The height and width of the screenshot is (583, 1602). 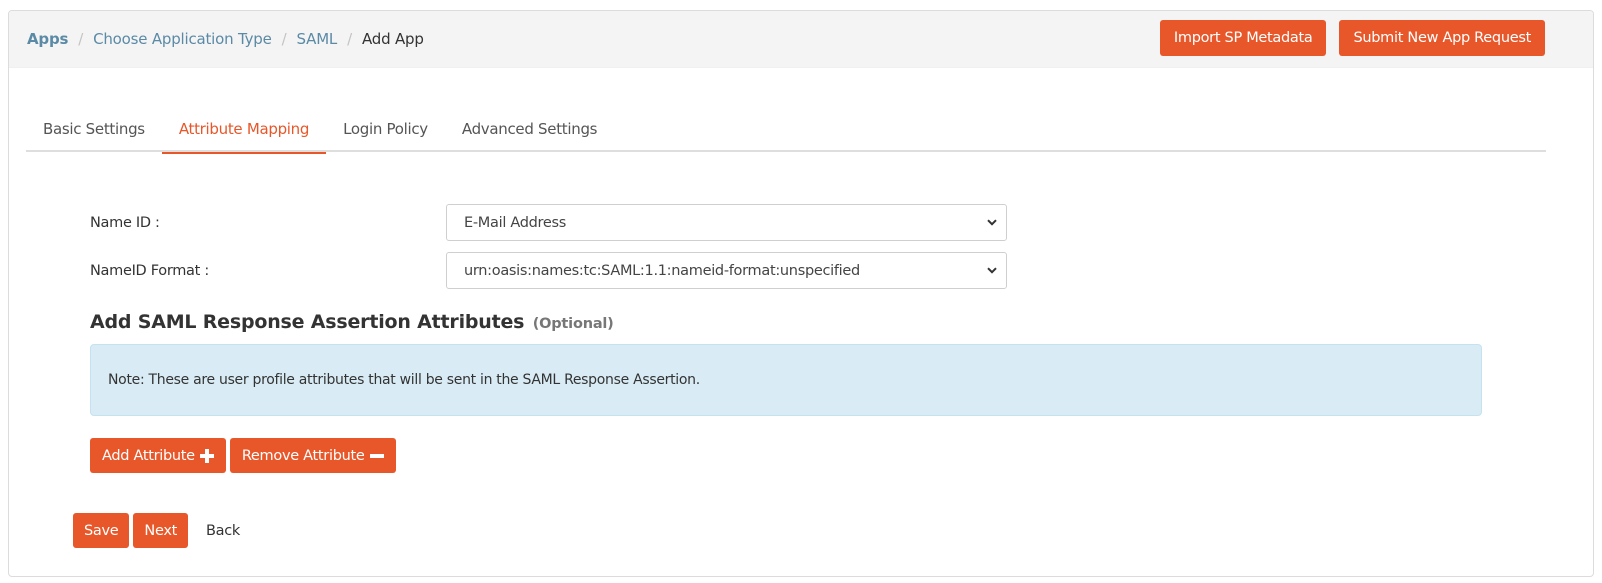 What do you see at coordinates (160, 530) in the screenshot?
I see `next-button: Next` at bounding box center [160, 530].